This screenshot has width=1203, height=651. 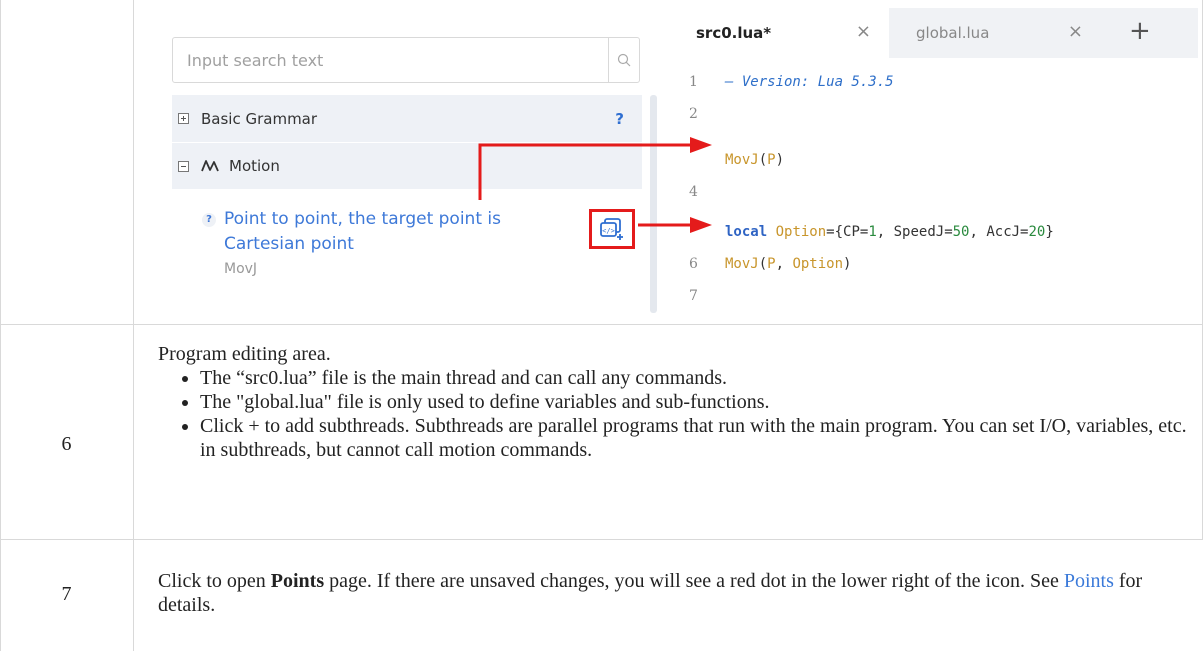 What do you see at coordinates (244, 354) in the screenshot?
I see `description-intro: Program editing area.` at bounding box center [244, 354].